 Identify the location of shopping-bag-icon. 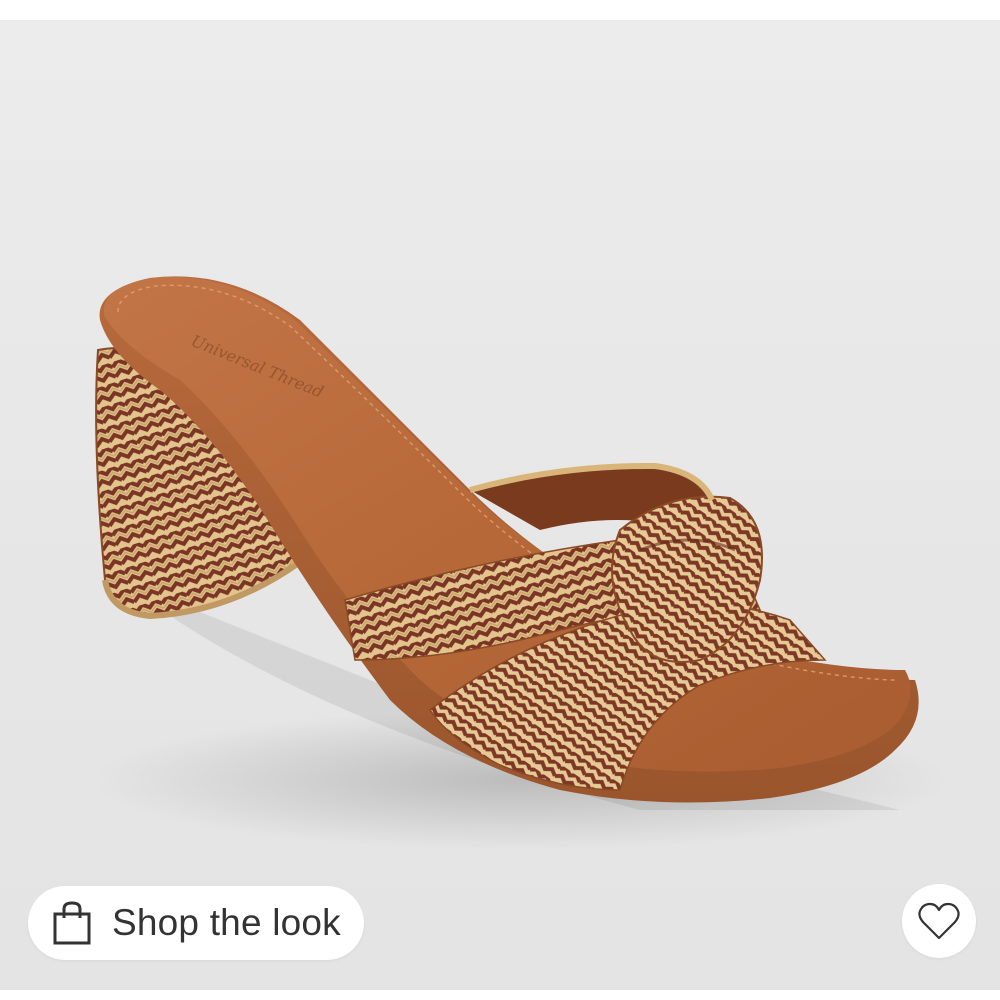
(72, 923).